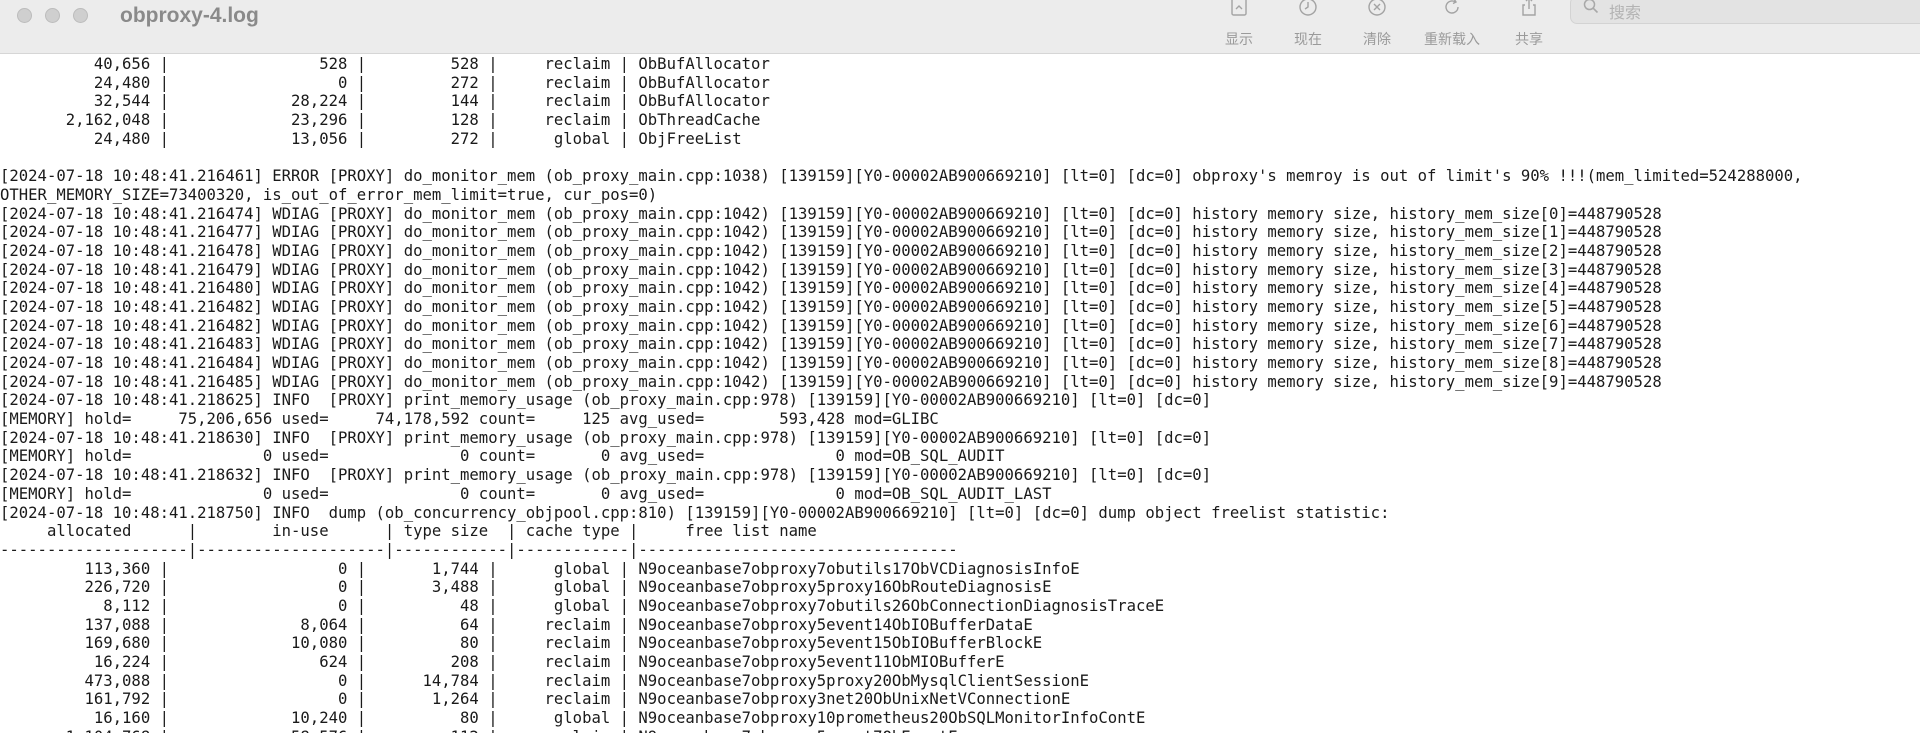 This screenshot has height=733, width=1920. What do you see at coordinates (1529, 24) in the screenshot?
I see `share-button: 共享` at bounding box center [1529, 24].